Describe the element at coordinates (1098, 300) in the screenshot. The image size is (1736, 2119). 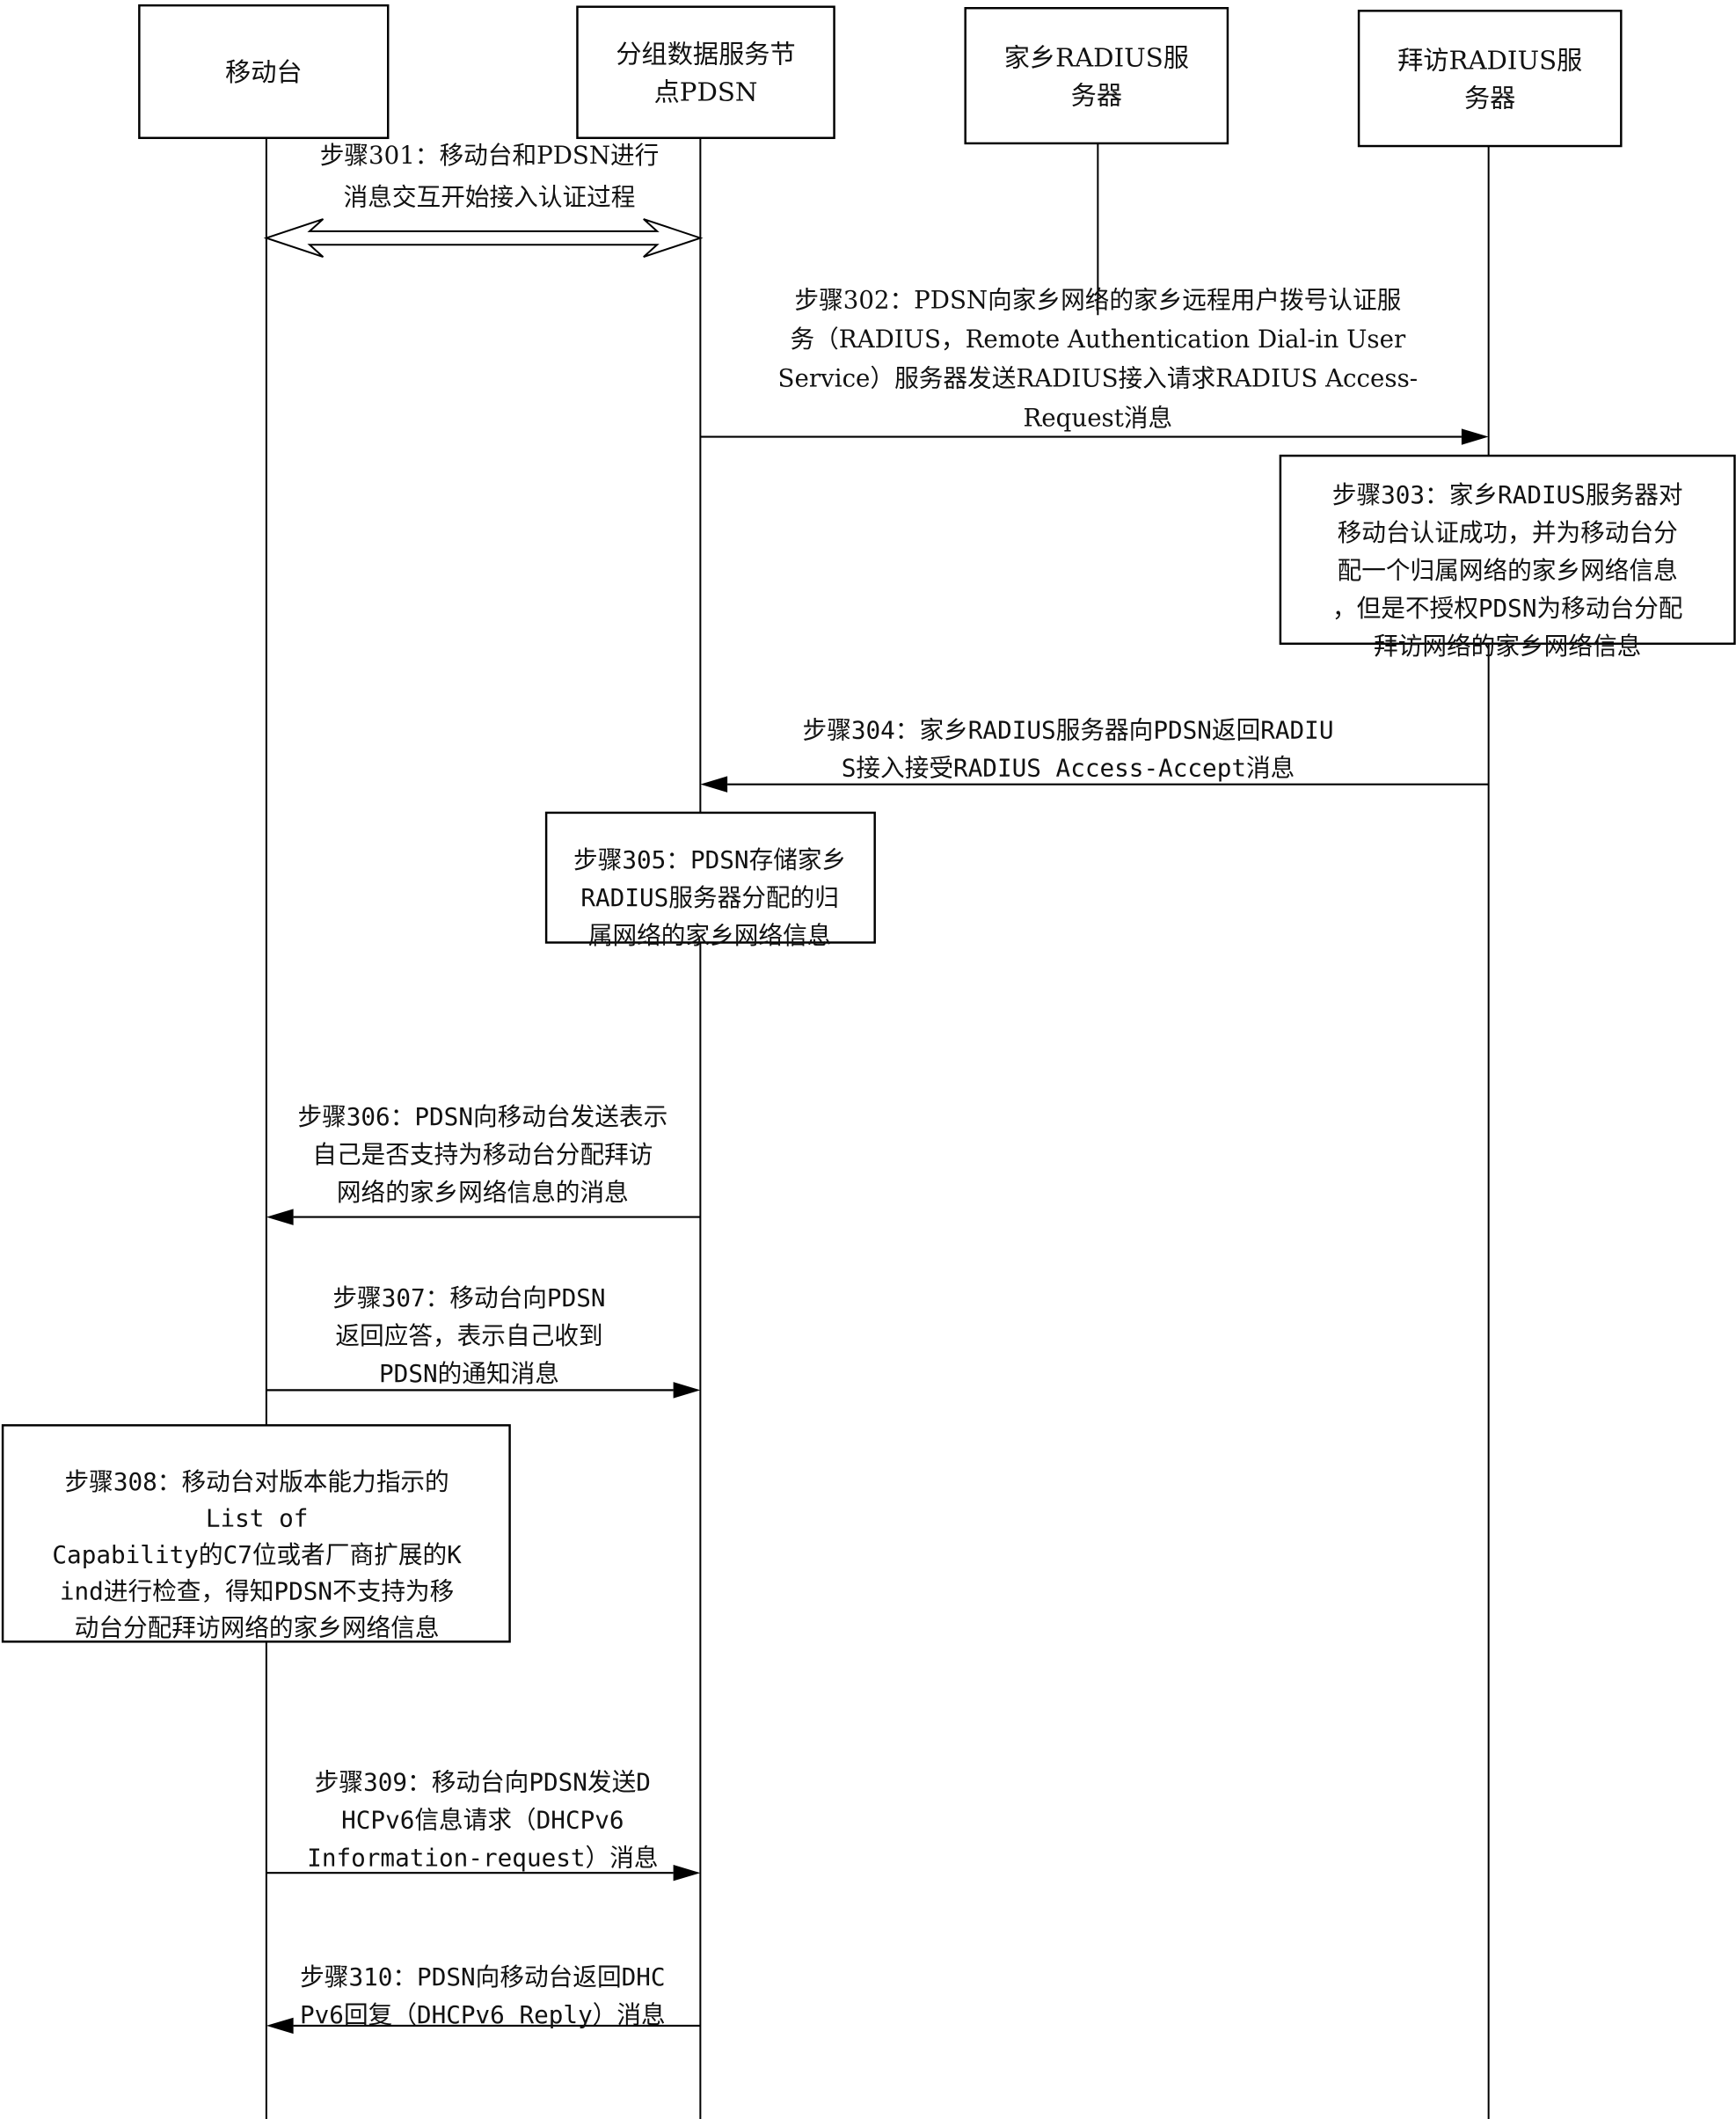
I see `step-label: 步骤302：PDSN向家乡网络的家乡远程用户拨号认证服` at that location.